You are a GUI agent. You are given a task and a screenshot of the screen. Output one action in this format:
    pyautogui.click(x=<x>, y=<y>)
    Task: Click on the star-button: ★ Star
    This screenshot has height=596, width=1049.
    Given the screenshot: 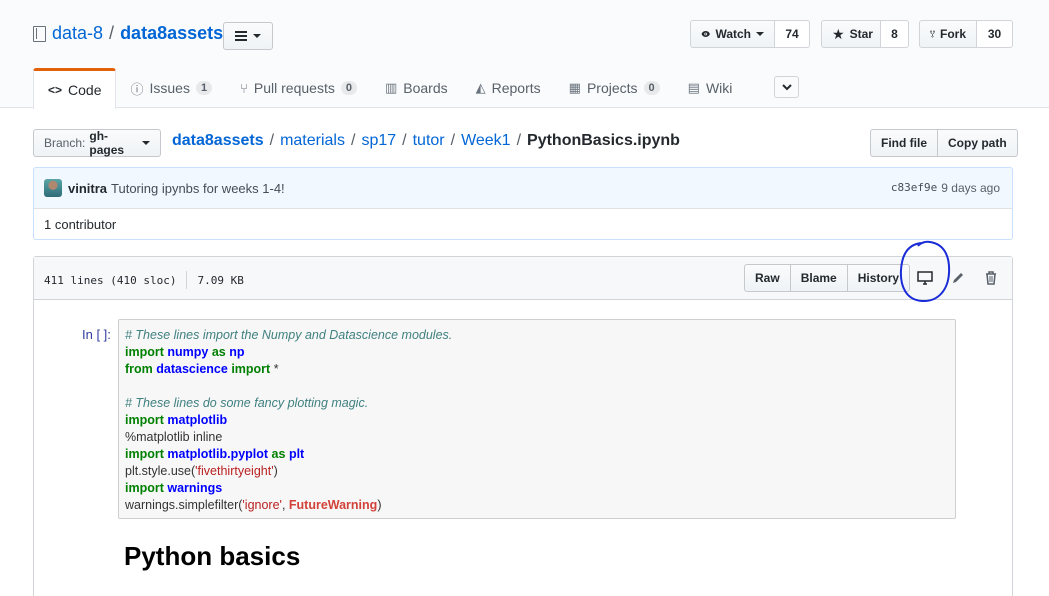 What is the action you would take?
    pyautogui.click(x=851, y=34)
    